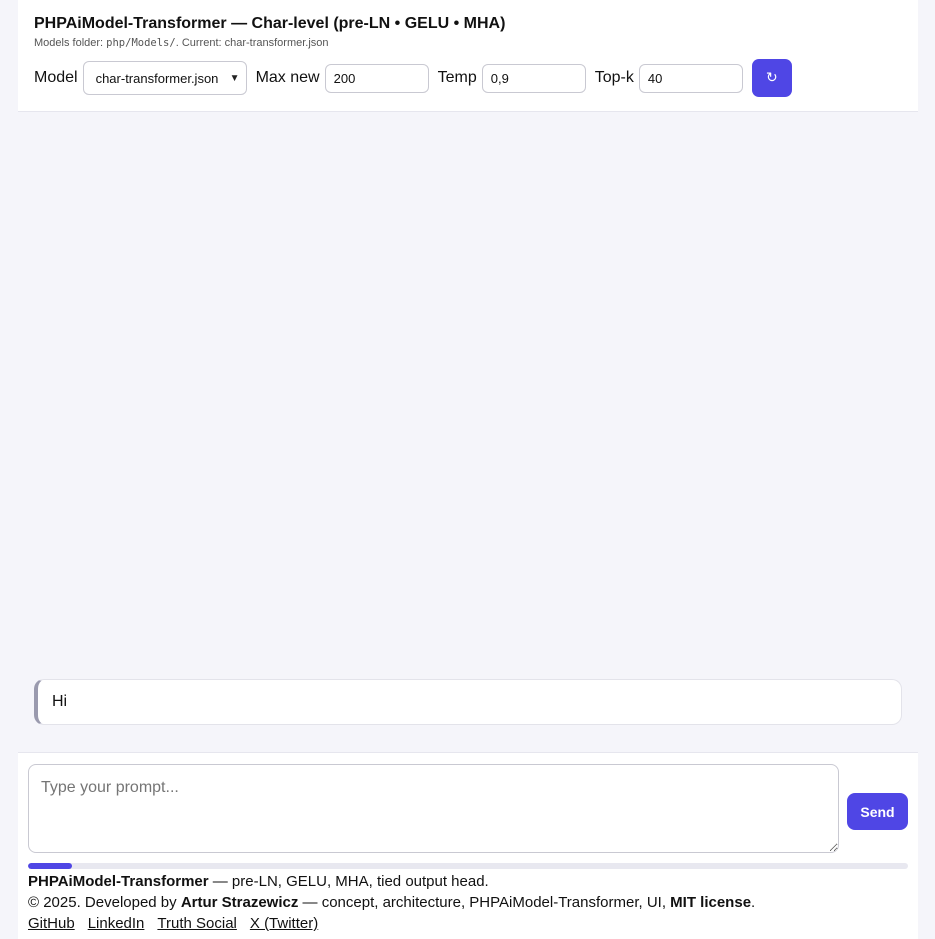 The image size is (935, 939). What do you see at coordinates (287, 77) in the screenshot?
I see `max-new-label: Max new` at bounding box center [287, 77].